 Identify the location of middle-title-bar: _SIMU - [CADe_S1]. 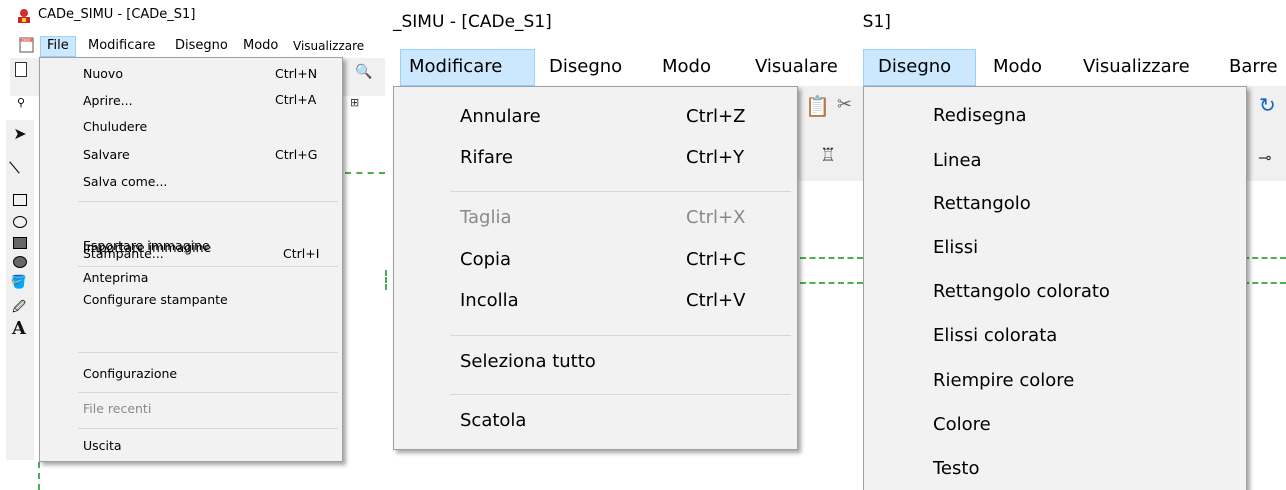
(624, 22).